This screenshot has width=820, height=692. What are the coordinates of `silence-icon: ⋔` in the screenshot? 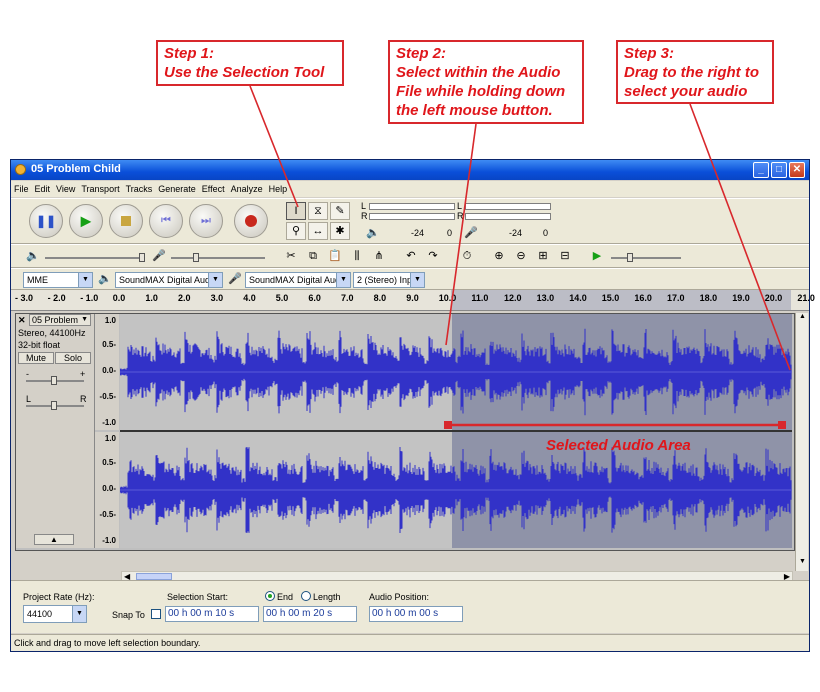 It's located at (379, 256).